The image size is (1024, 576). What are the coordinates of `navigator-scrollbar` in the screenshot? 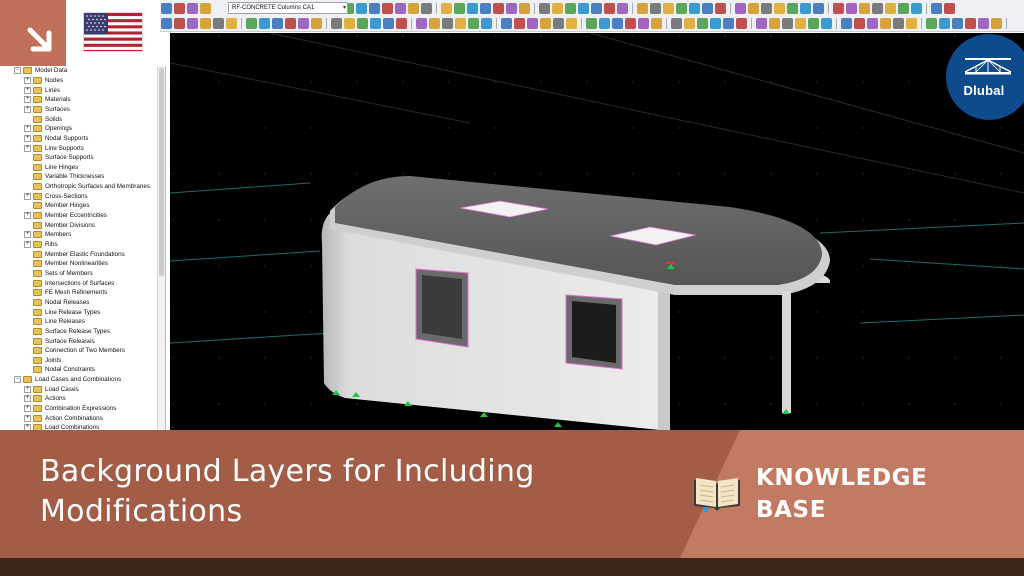 It's located at (161, 248).